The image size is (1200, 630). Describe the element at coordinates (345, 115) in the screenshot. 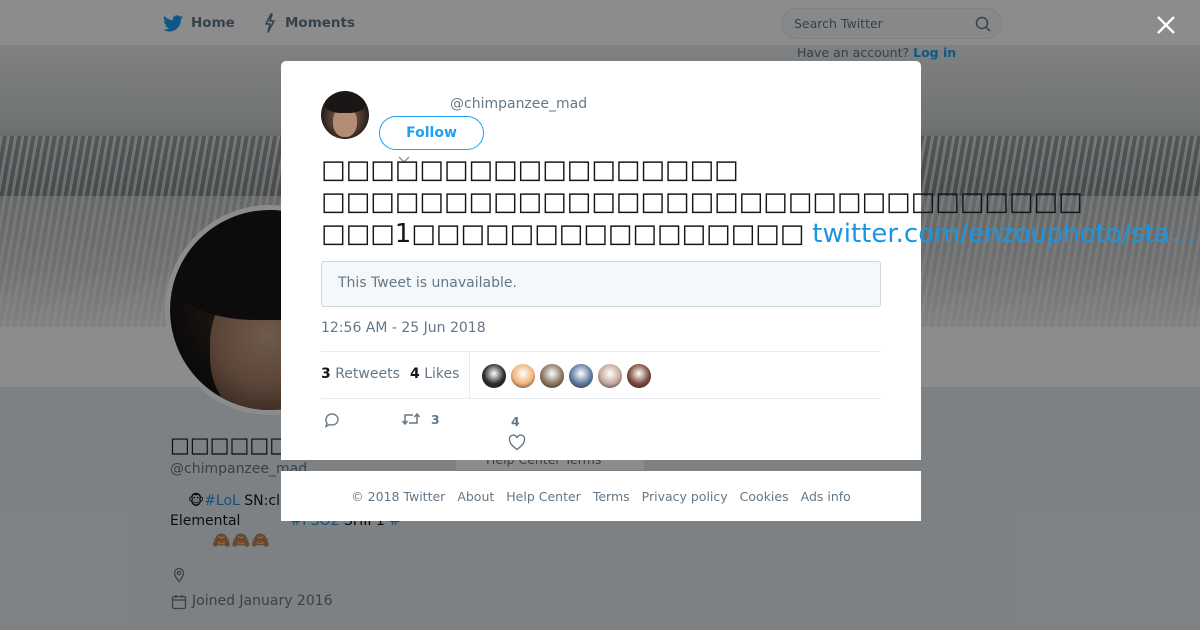

I see `author-avatar` at that location.